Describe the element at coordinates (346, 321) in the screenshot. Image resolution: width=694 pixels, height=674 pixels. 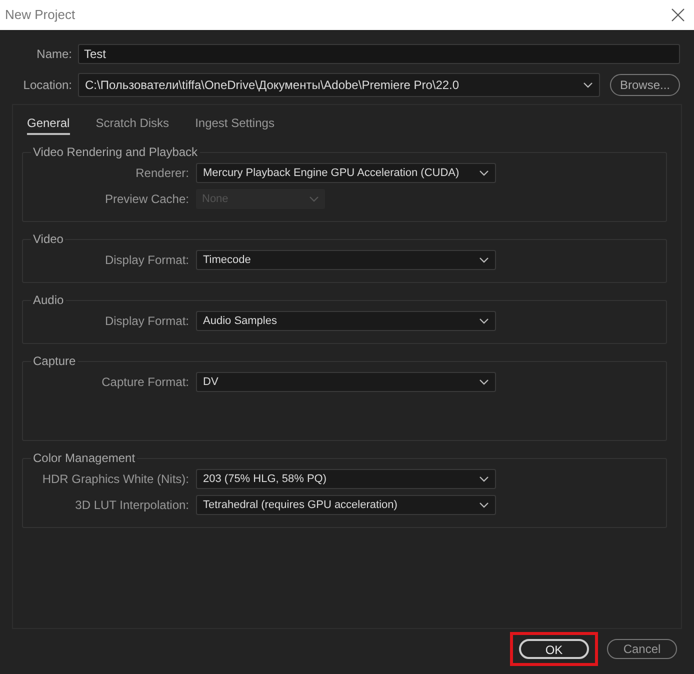
I see `dropdown: Audio Samples` at that location.